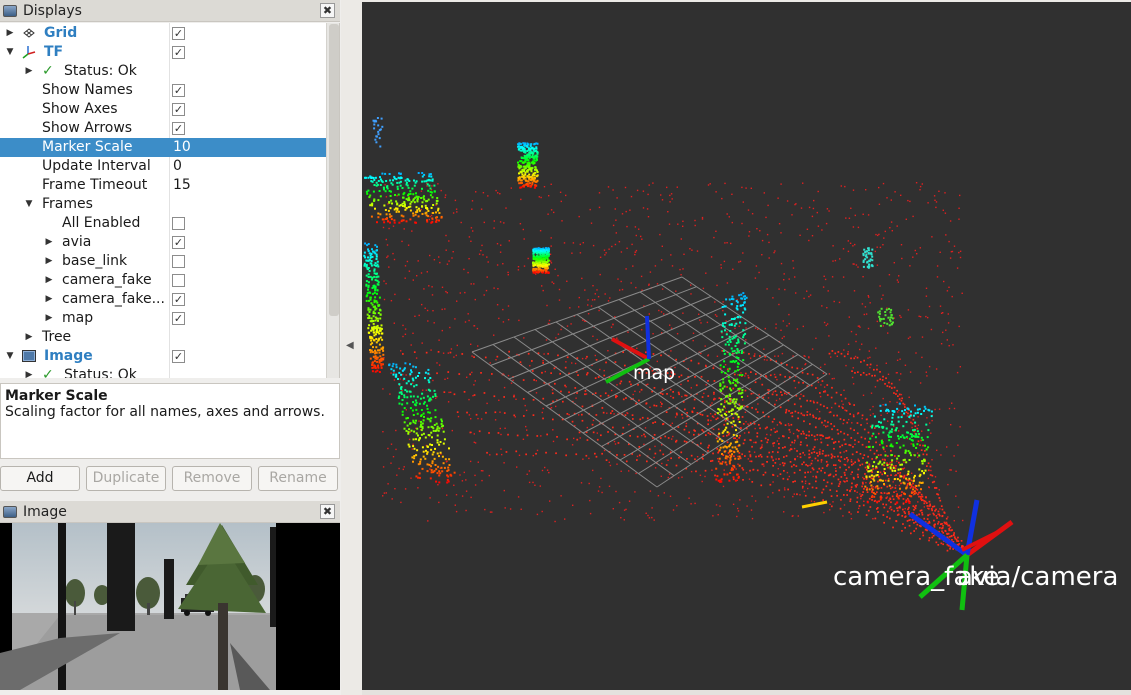  Describe the element at coordinates (29, 52) in the screenshot. I see `tf-axes-icon` at that location.